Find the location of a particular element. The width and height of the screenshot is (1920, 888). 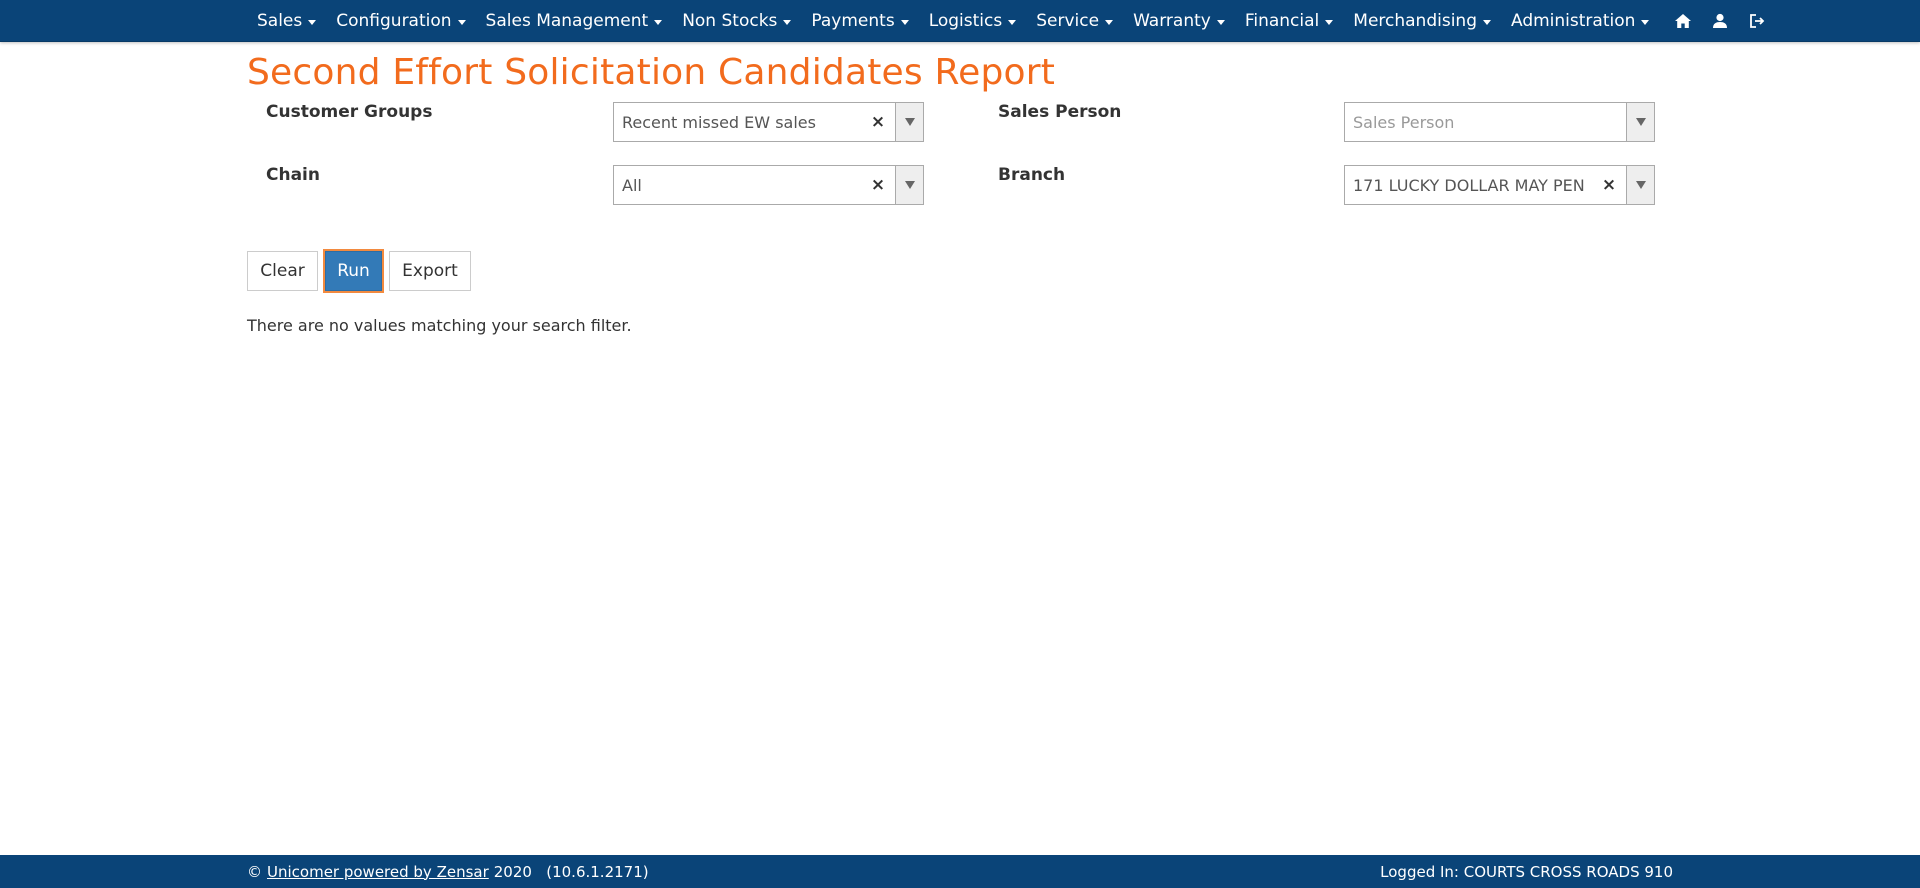

user-icon is located at coordinates (1720, 21).